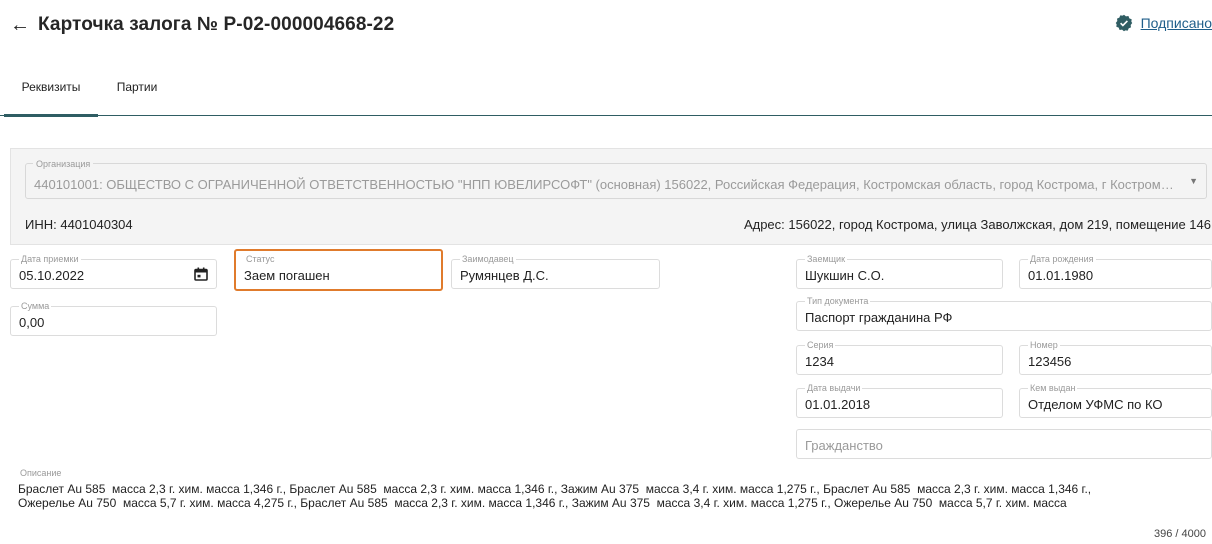  Describe the element at coordinates (899, 400) in the screenshot. I see `issue-date-field: Дата выдачи 01.01.2018` at that location.